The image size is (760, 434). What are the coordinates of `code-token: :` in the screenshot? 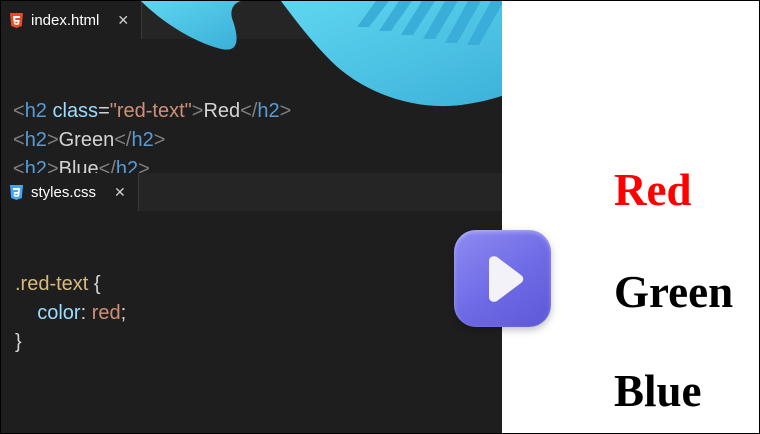 It's located at (86, 313).